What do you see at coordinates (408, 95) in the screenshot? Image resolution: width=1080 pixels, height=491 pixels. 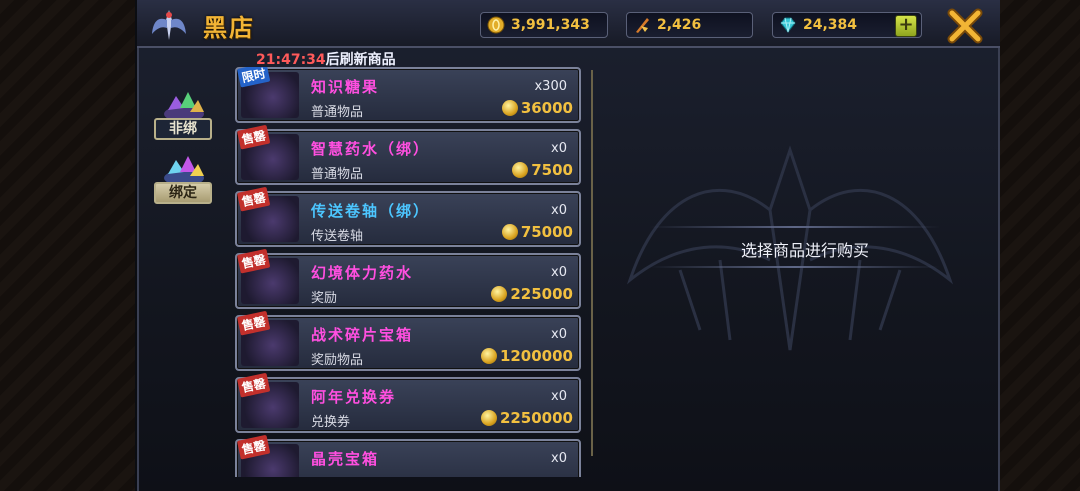 I see `shop-item: 限时 知识糖果 x300 普通物品 36000` at bounding box center [408, 95].